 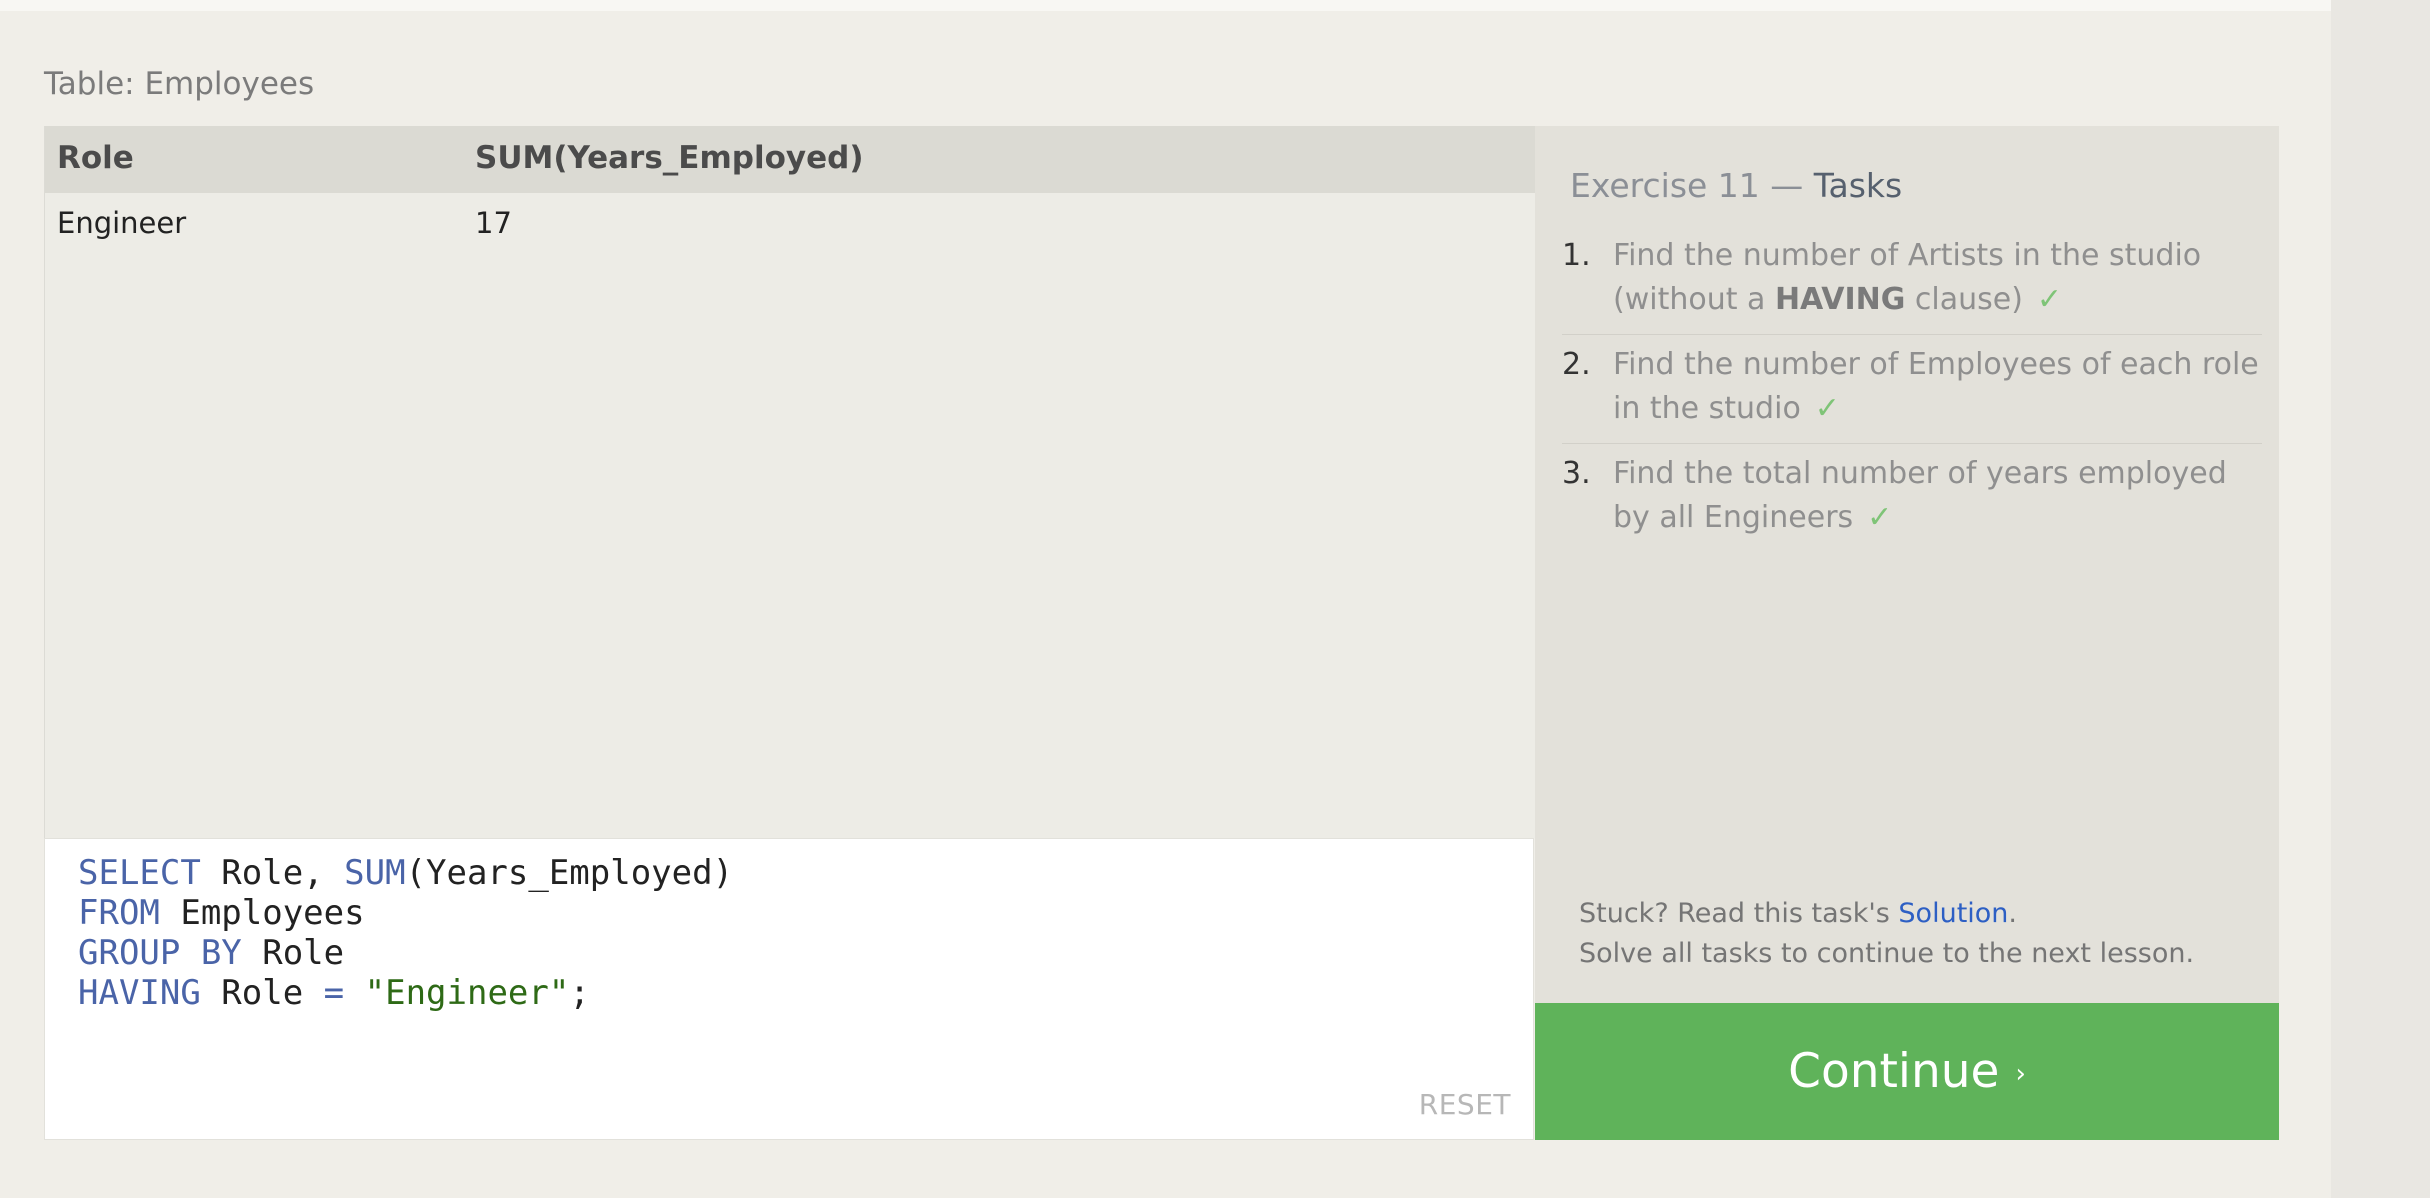 What do you see at coordinates (160, 953) in the screenshot?
I see `sql-keyword: GROUP BY` at bounding box center [160, 953].